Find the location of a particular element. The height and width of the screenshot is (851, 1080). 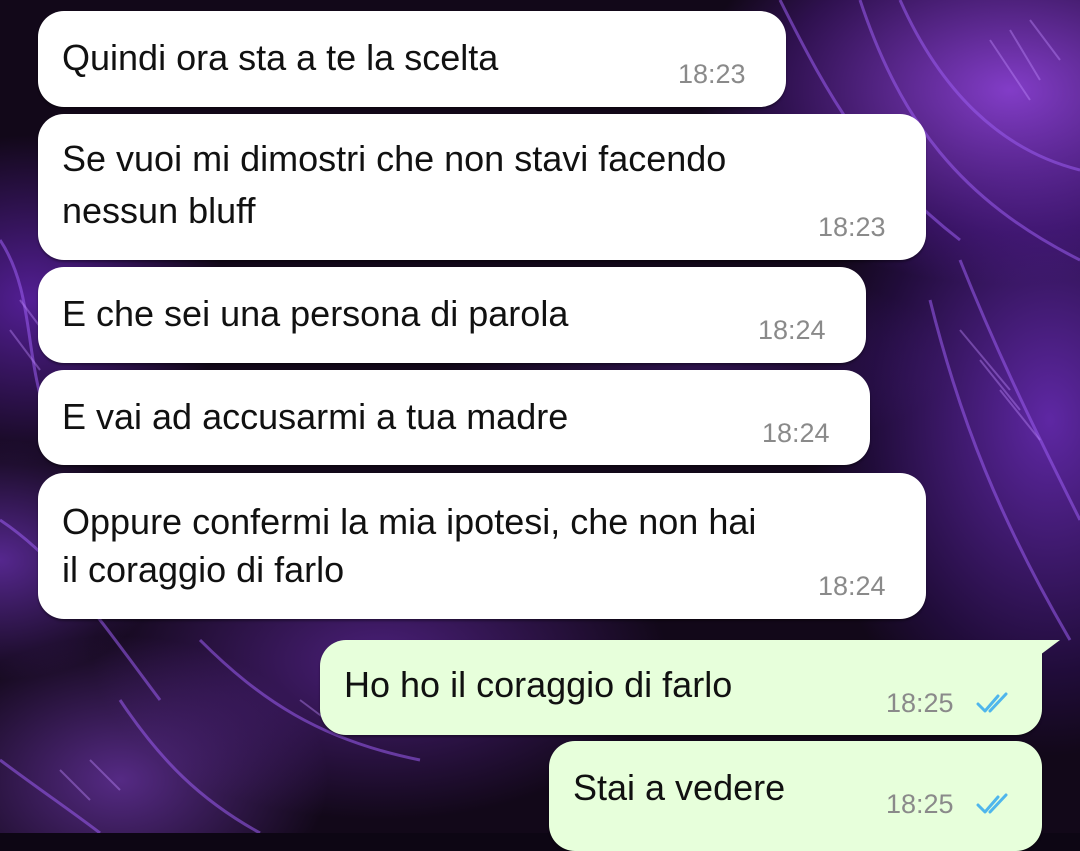

incoming-message-bubble: E che sei una persona di parola 18:24 is located at coordinates (452, 315).